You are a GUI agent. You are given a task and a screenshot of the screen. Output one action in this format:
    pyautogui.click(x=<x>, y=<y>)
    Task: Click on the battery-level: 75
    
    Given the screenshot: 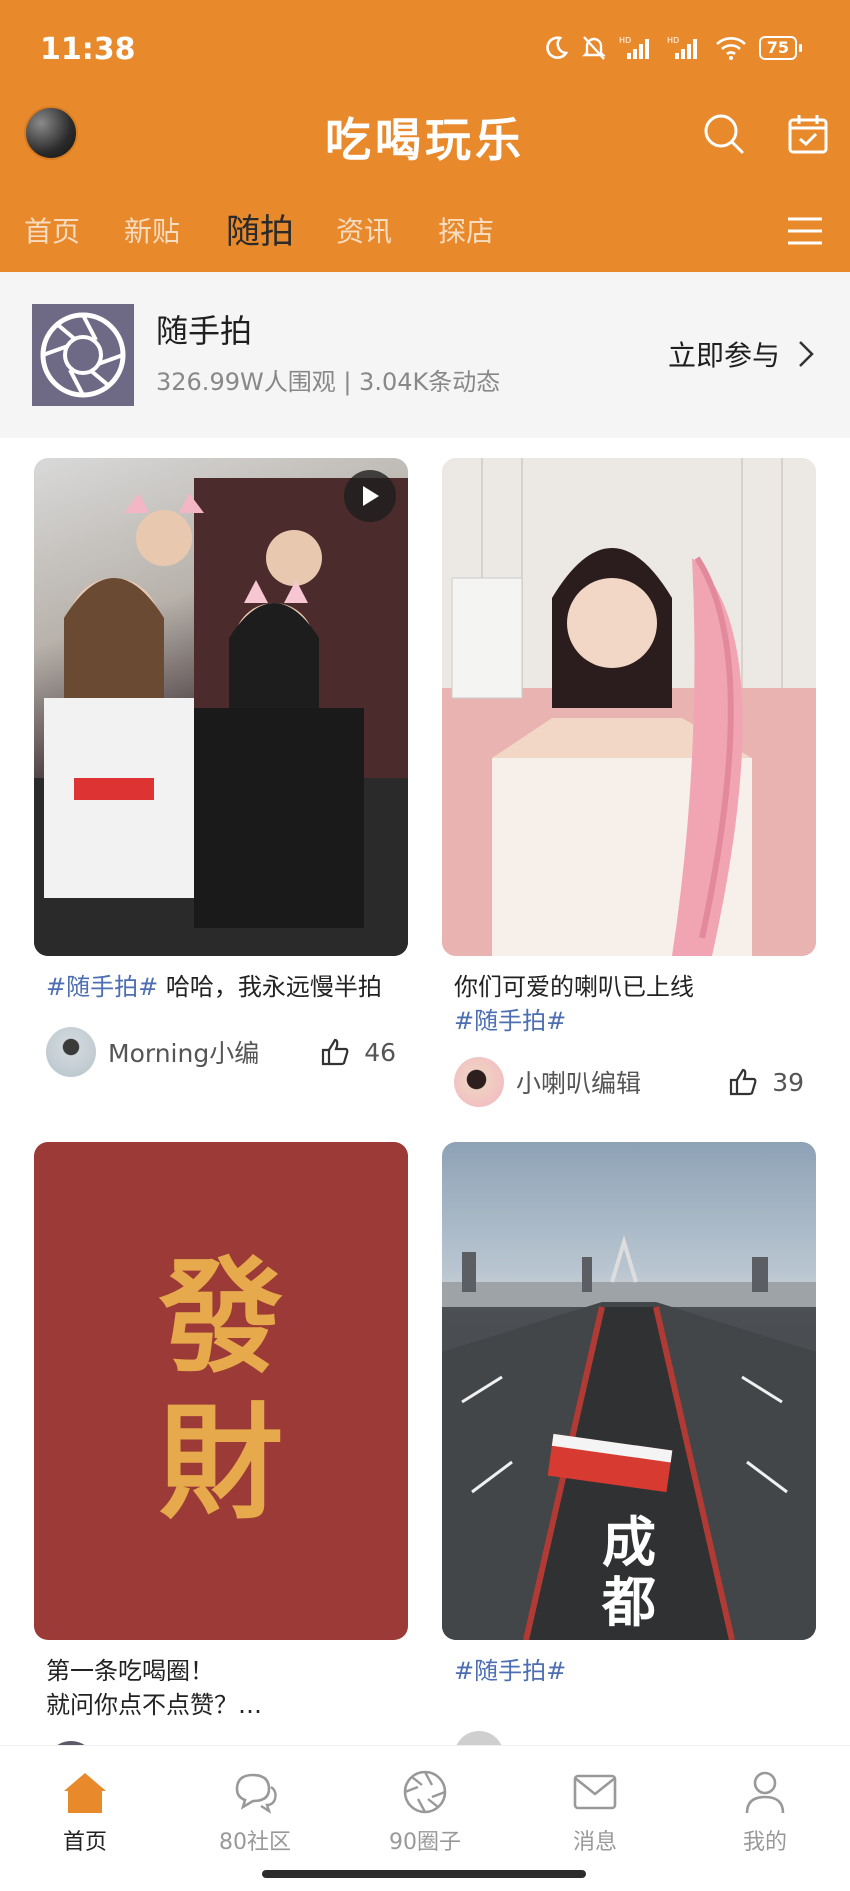 What is the action you would take?
    pyautogui.click(x=777, y=48)
    